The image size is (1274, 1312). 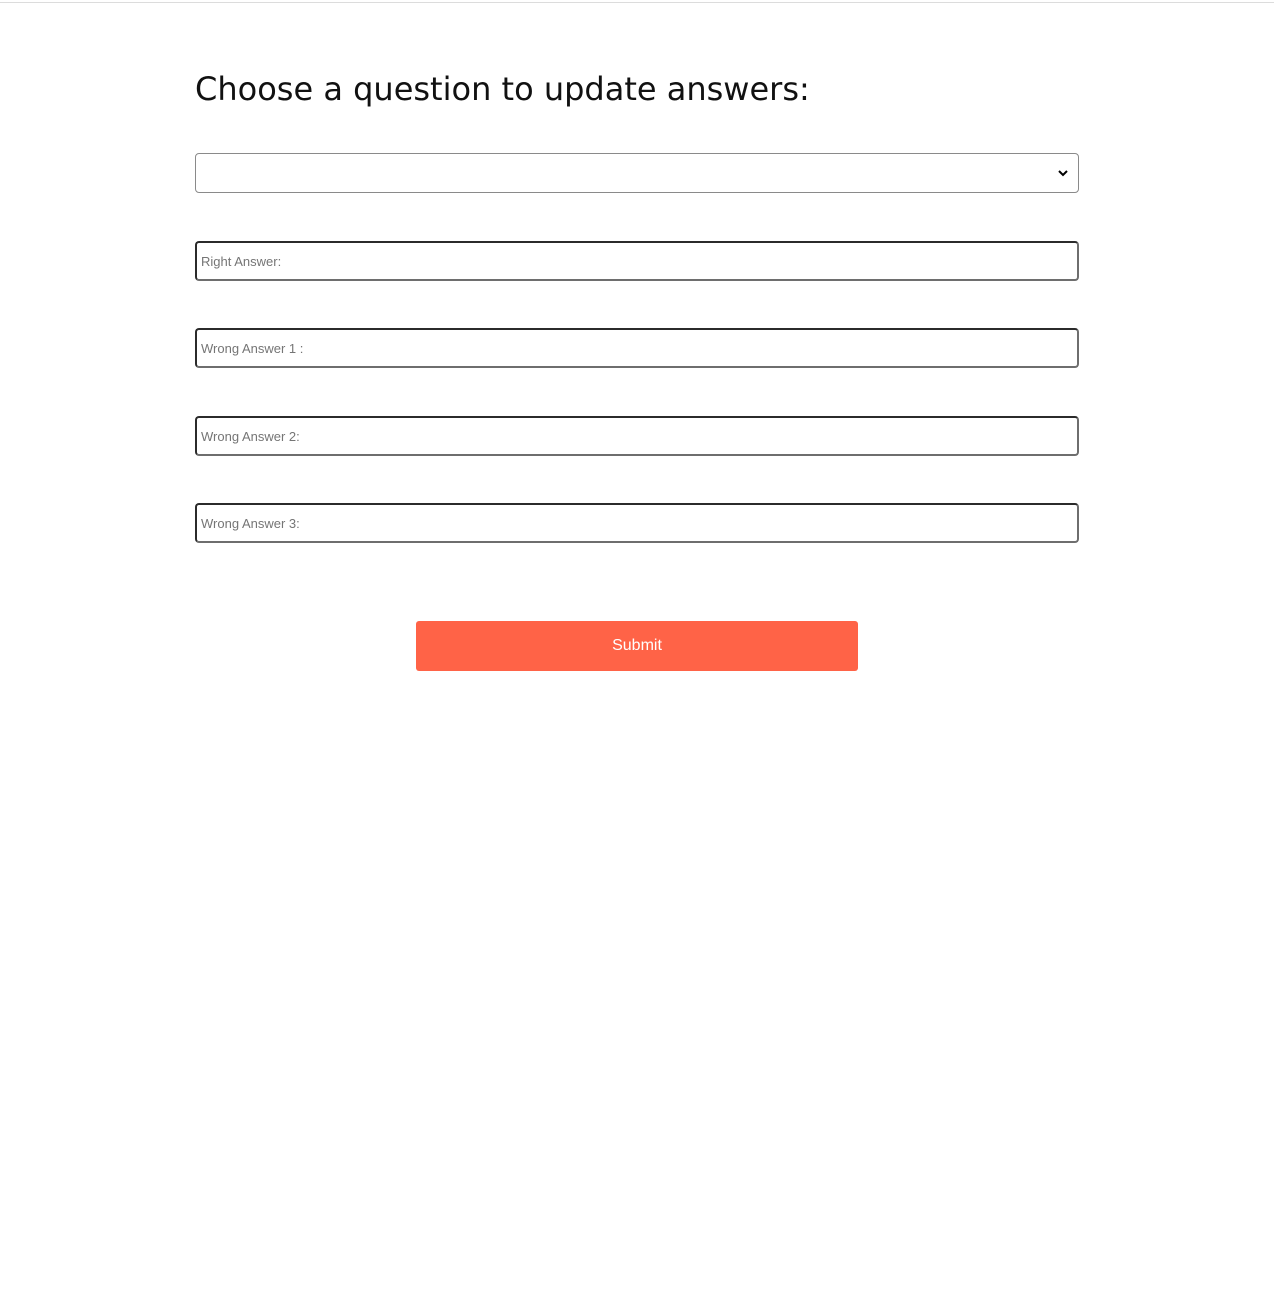 I want to click on wrong-answer-2-input, so click(x=637, y=436).